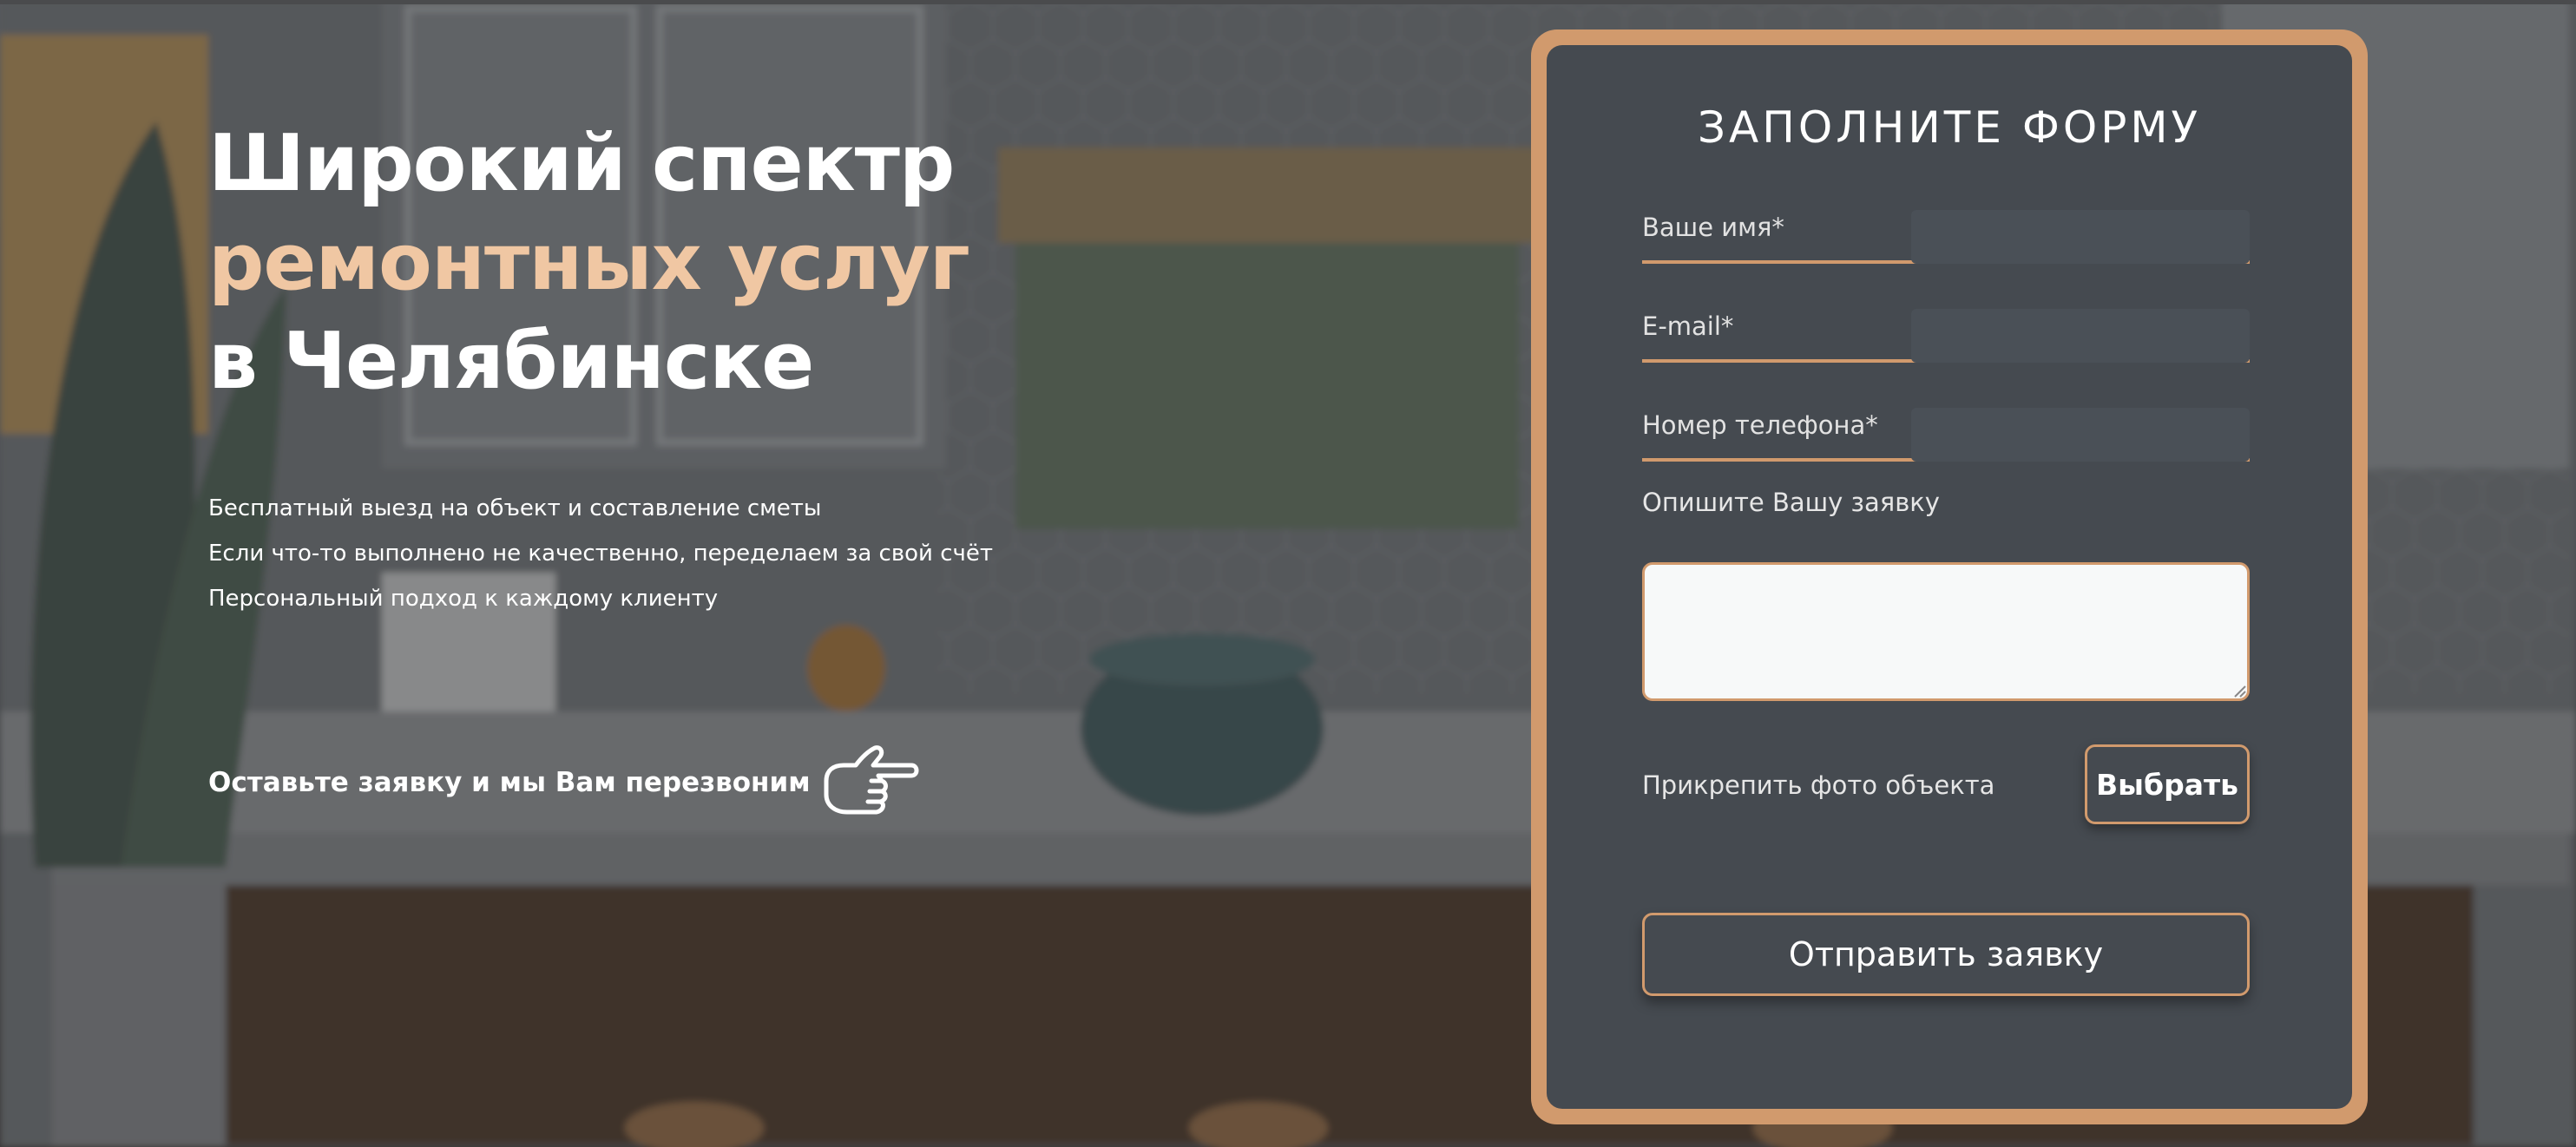  I want to click on callback-cta: Оставьте заявку и мы Вам перезвоним, so click(565, 783).